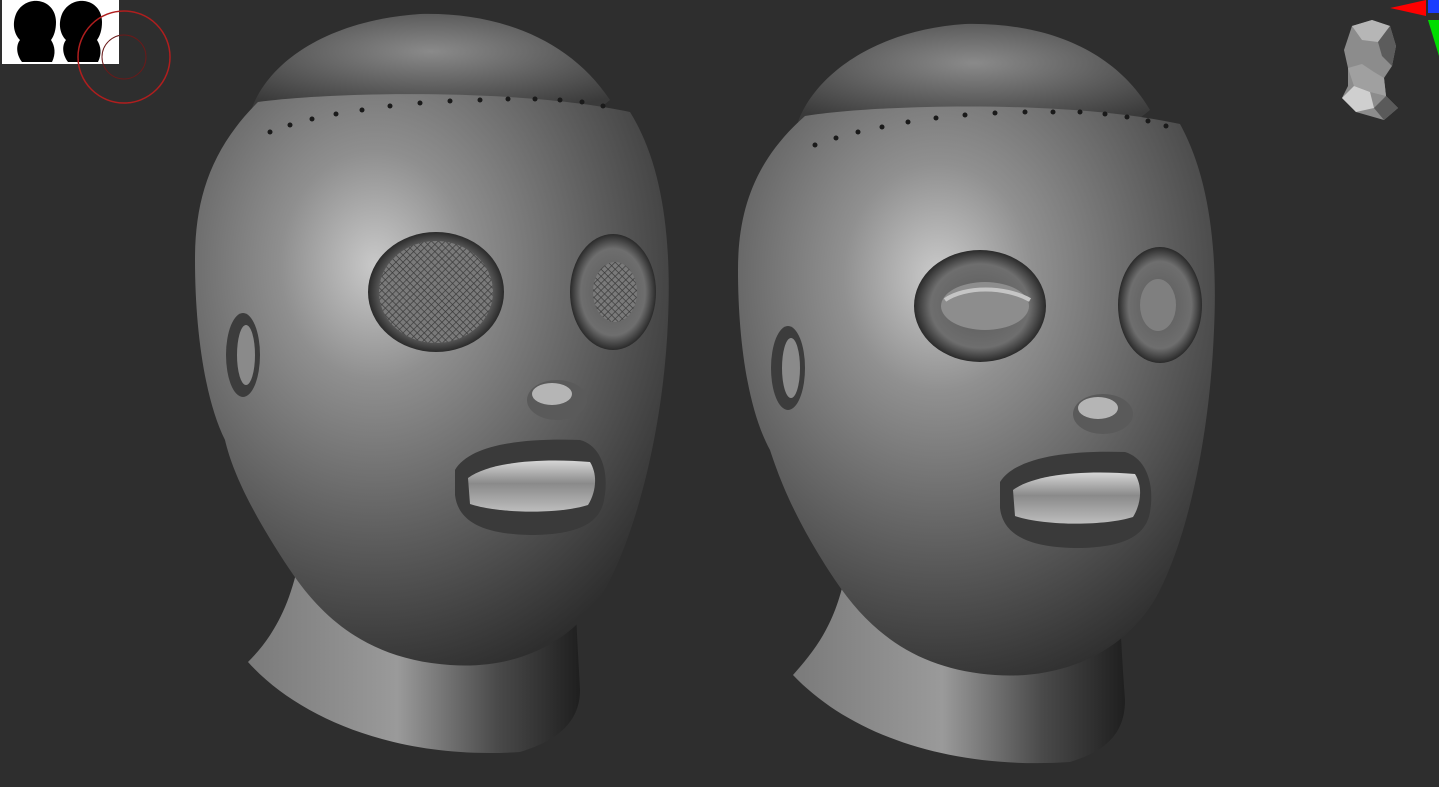 The image size is (1439, 787). What do you see at coordinates (431, 61) in the screenshot?
I see `hair-left` at bounding box center [431, 61].